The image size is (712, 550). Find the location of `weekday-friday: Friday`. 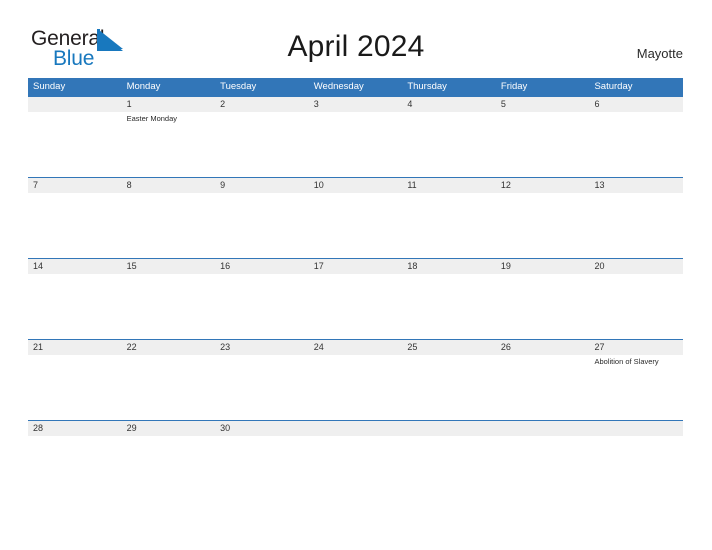

weekday-friday: Friday is located at coordinates (514, 86).